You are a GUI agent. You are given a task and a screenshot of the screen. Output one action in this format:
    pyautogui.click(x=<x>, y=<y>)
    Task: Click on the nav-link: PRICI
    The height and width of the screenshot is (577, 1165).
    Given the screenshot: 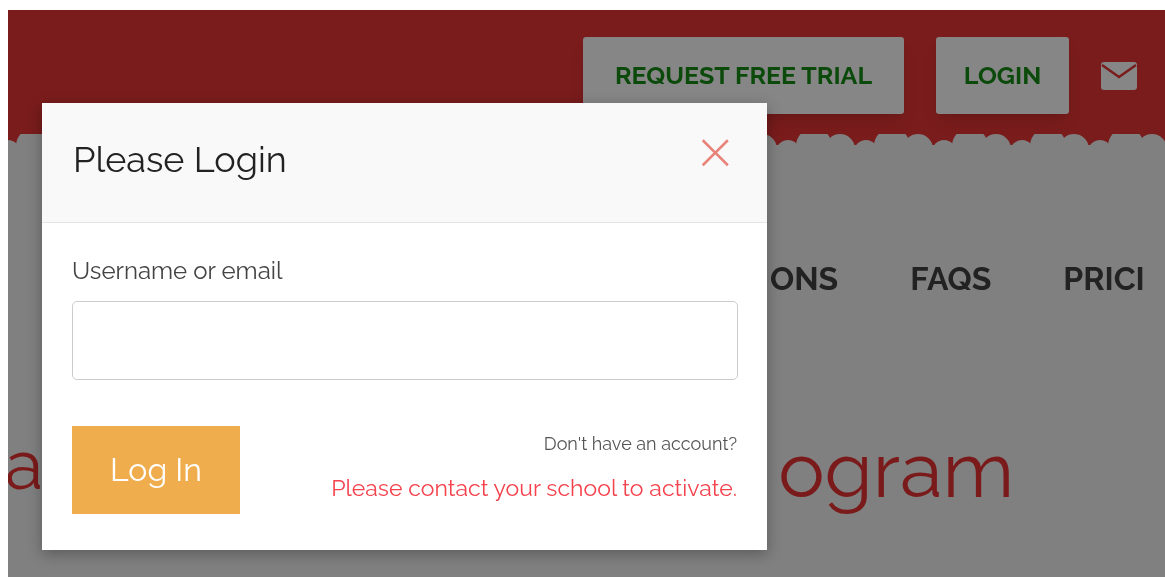 What is the action you would take?
    pyautogui.click(x=1104, y=279)
    